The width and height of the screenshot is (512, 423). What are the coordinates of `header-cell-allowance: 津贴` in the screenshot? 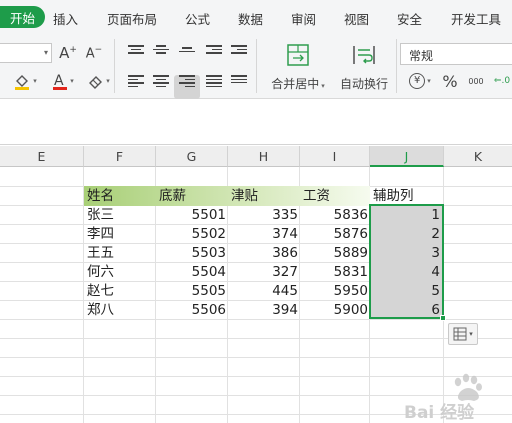 It's located at (264, 196).